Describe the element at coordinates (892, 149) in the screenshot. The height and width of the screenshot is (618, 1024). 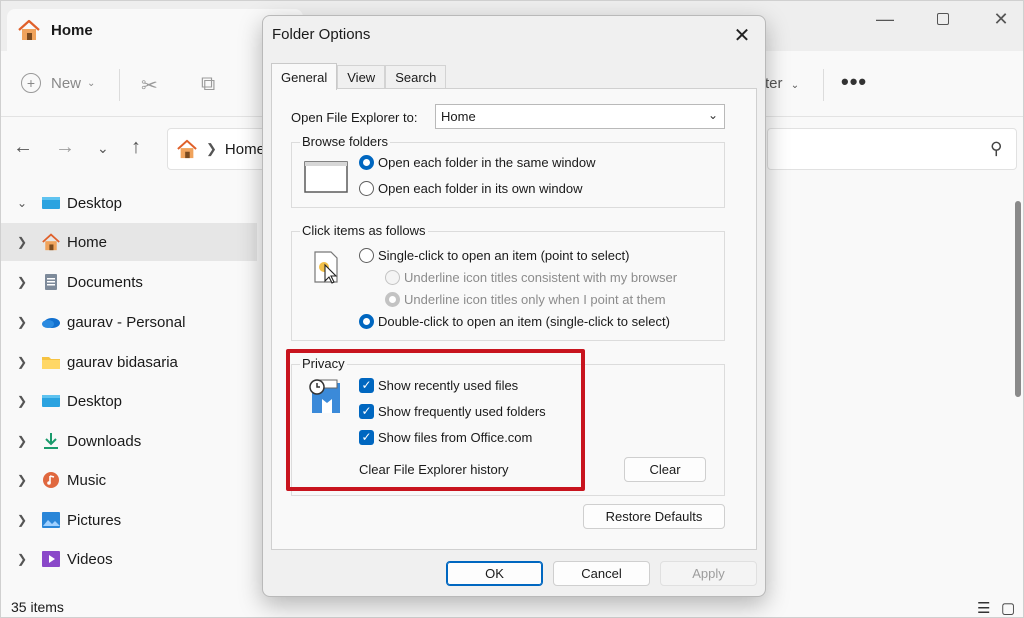
I see `search-input: ⚲` at that location.